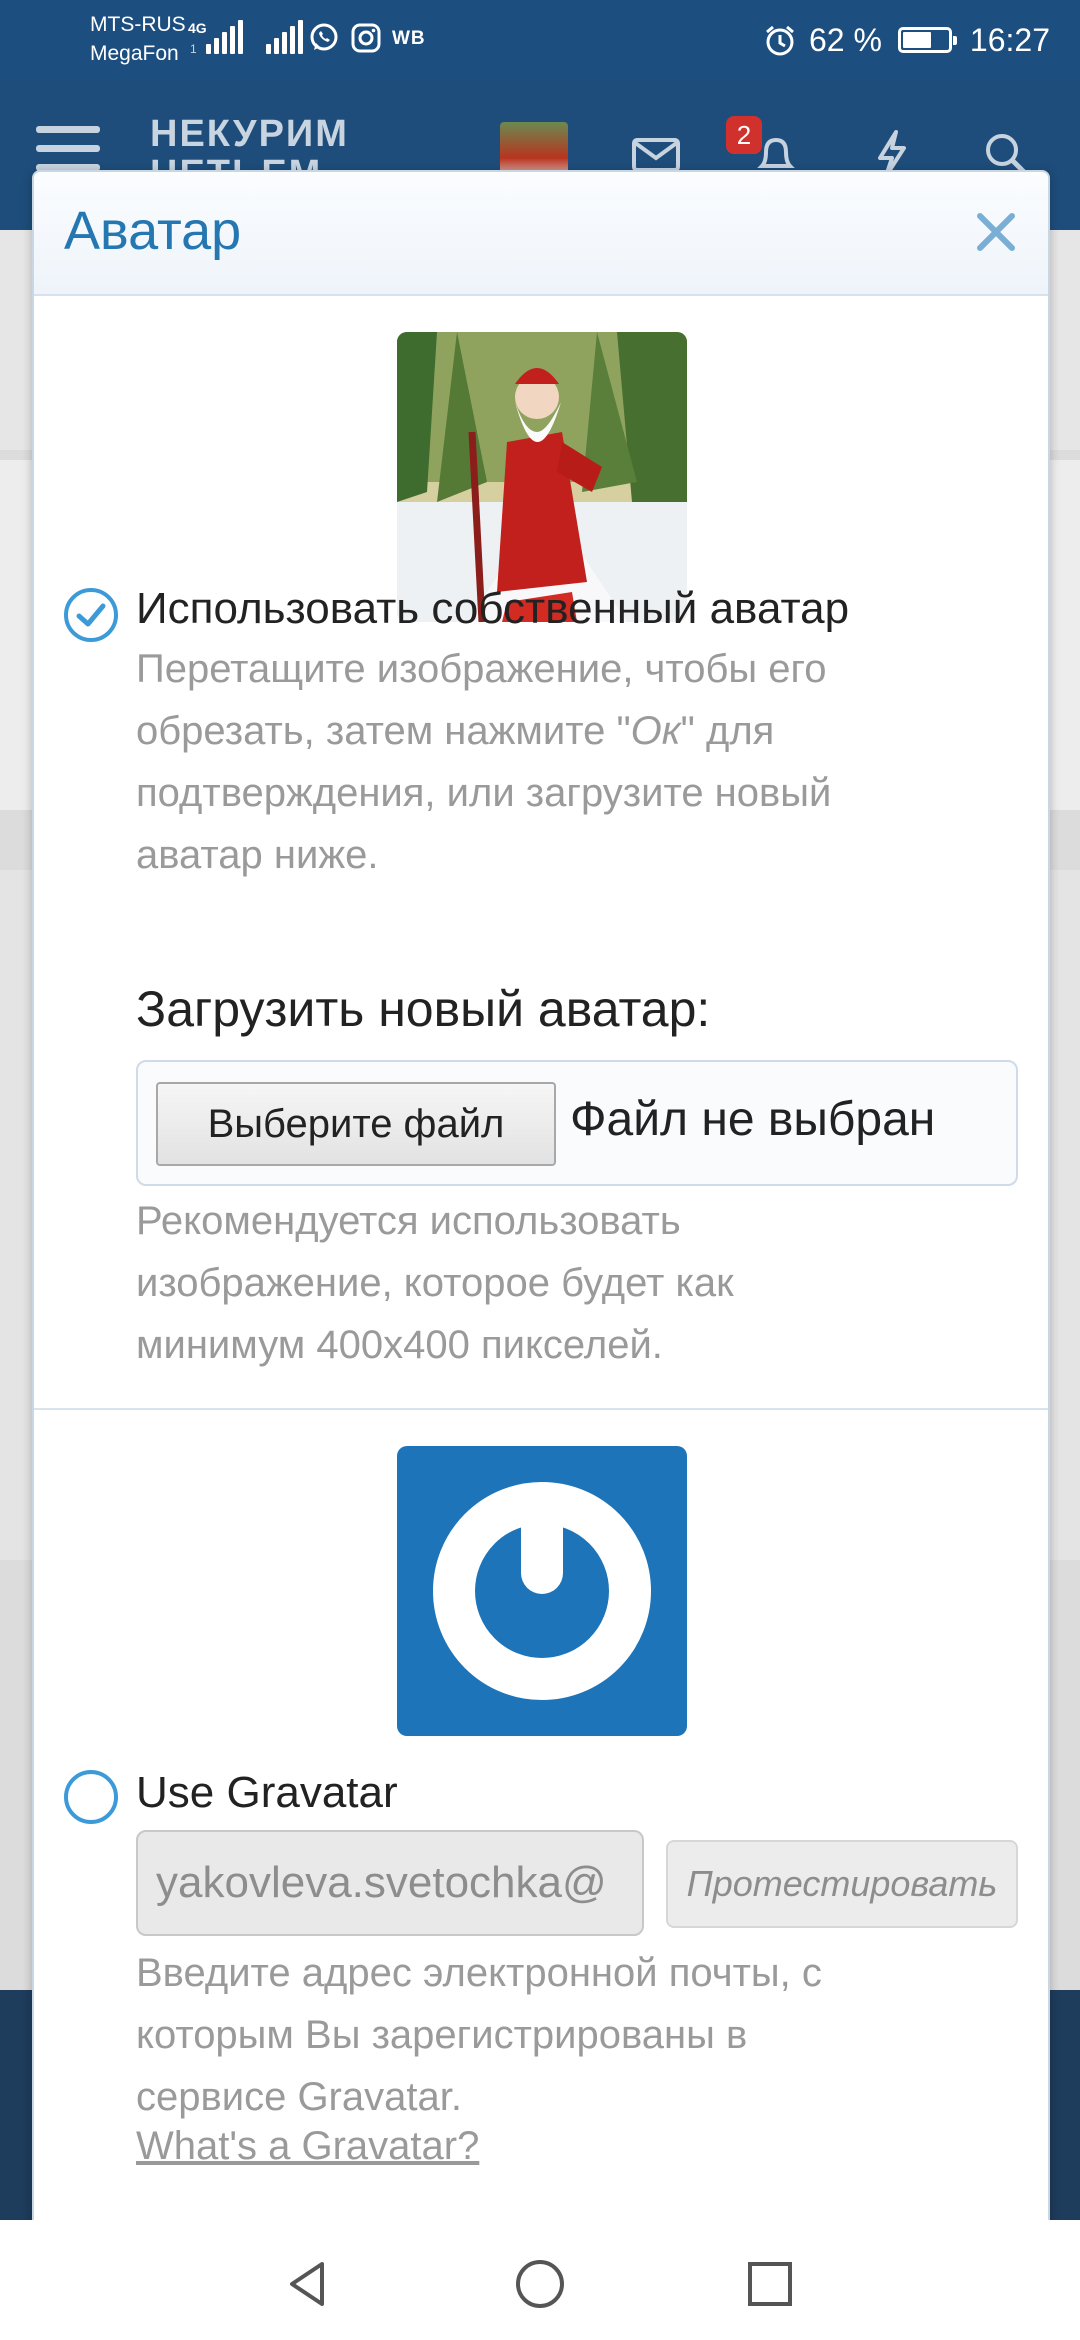 The width and height of the screenshot is (1080, 2340). Describe the element at coordinates (996, 232) in the screenshot. I see `close-icon` at that location.